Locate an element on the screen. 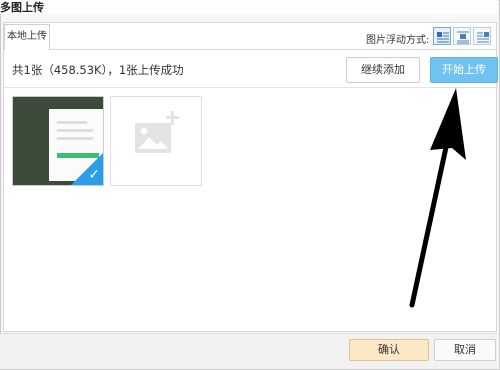 This screenshot has width=500, height=370. dialog-title: 多图上传 is located at coordinates (22, 7).